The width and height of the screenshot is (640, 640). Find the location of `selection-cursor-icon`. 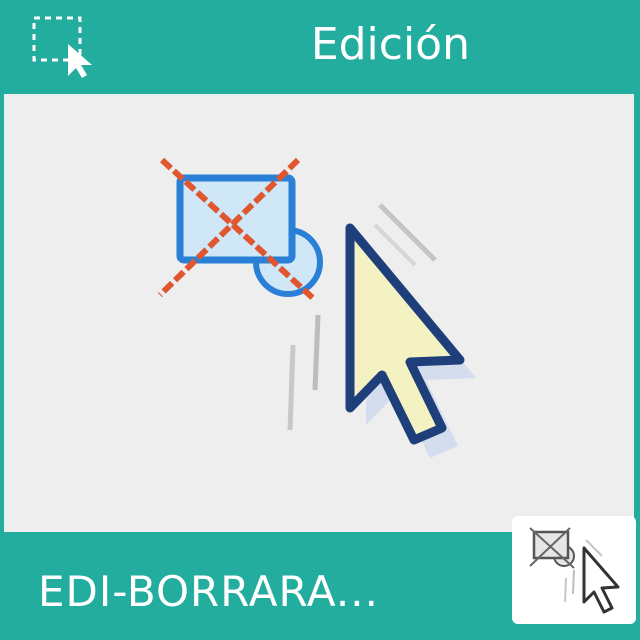

selection-cursor-icon is located at coordinates (62, 47).